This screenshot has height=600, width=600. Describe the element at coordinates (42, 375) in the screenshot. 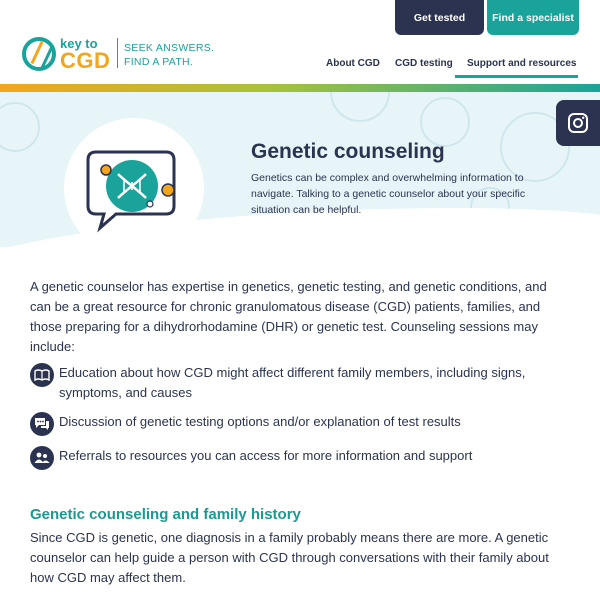

I see `book-icon` at that location.